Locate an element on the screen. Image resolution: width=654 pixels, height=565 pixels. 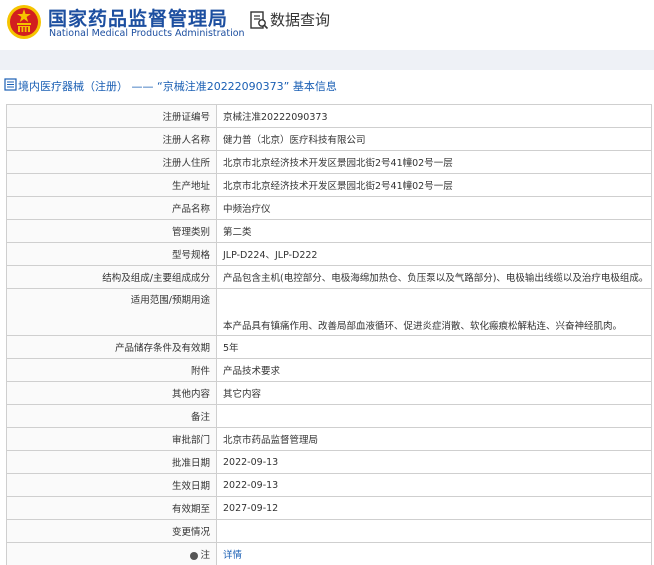
list-icon is located at coordinates (10, 84).